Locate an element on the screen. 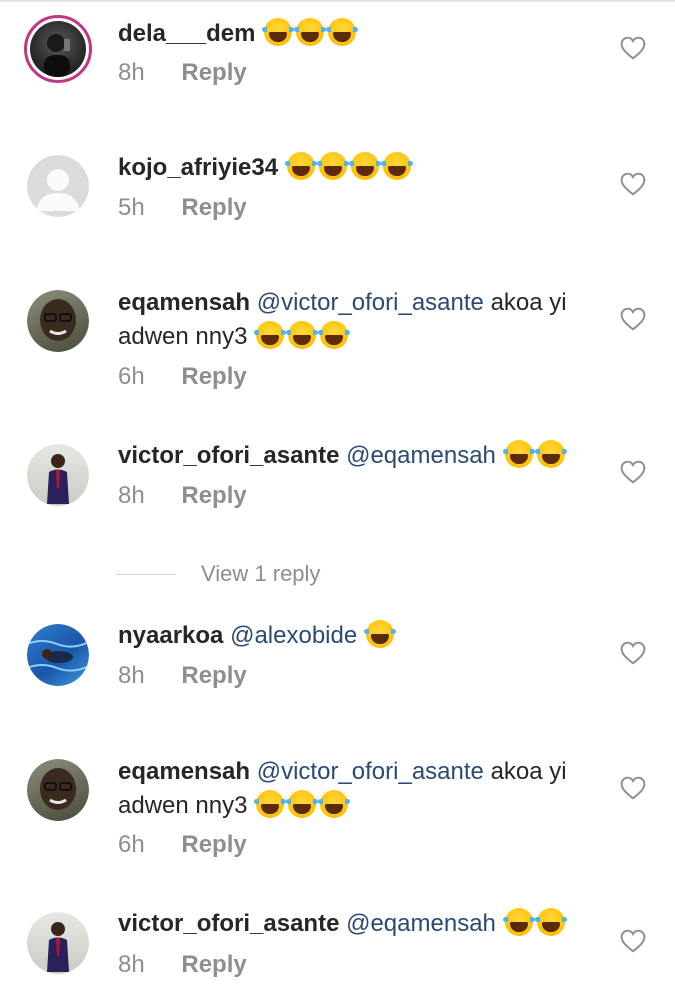 The width and height of the screenshot is (675, 997). comment-body: dela___dem is located at coordinates (363, 34).